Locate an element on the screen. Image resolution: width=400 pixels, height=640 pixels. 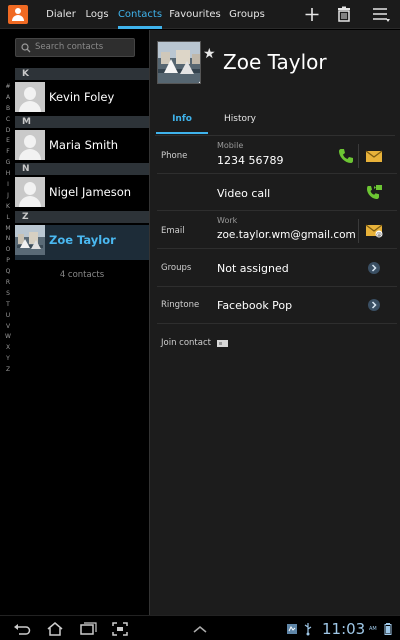
phone-type: Mobile is located at coordinates (230, 145).